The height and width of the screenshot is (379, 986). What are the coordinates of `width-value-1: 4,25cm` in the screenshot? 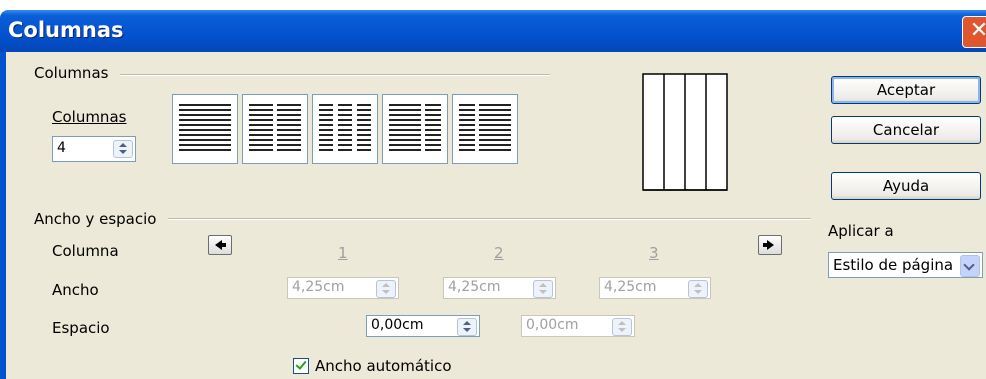 It's located at (318, 287).